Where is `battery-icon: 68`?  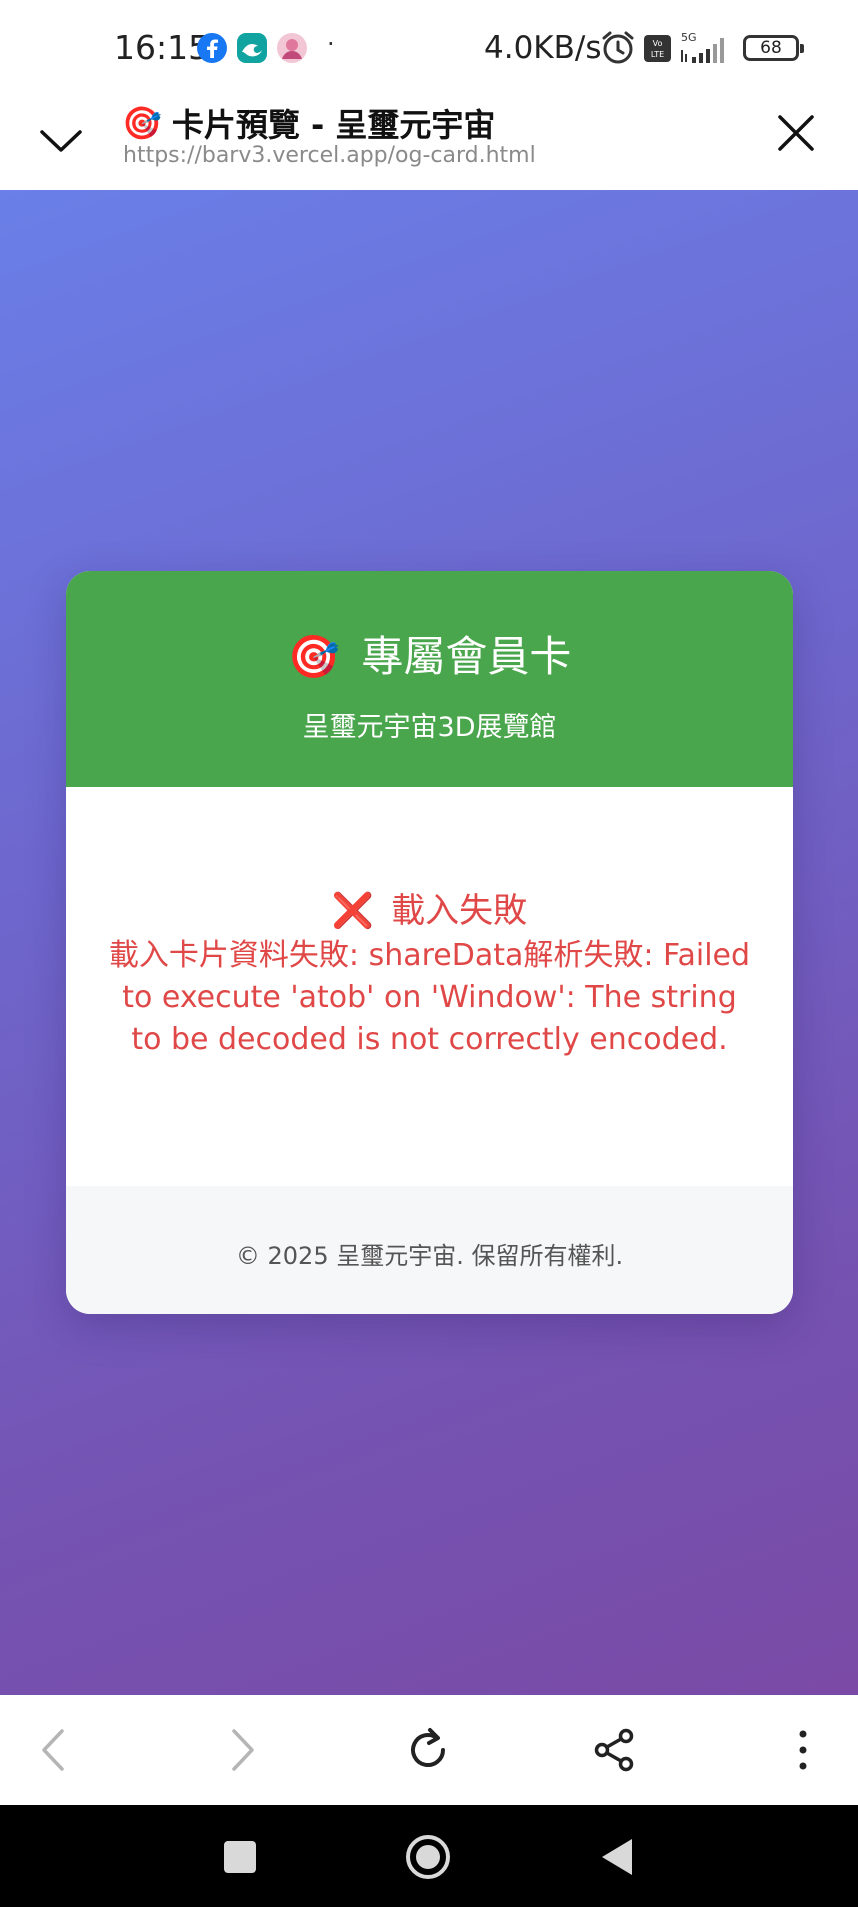
battery-icon: 68 is located at coordinates (773, 48).